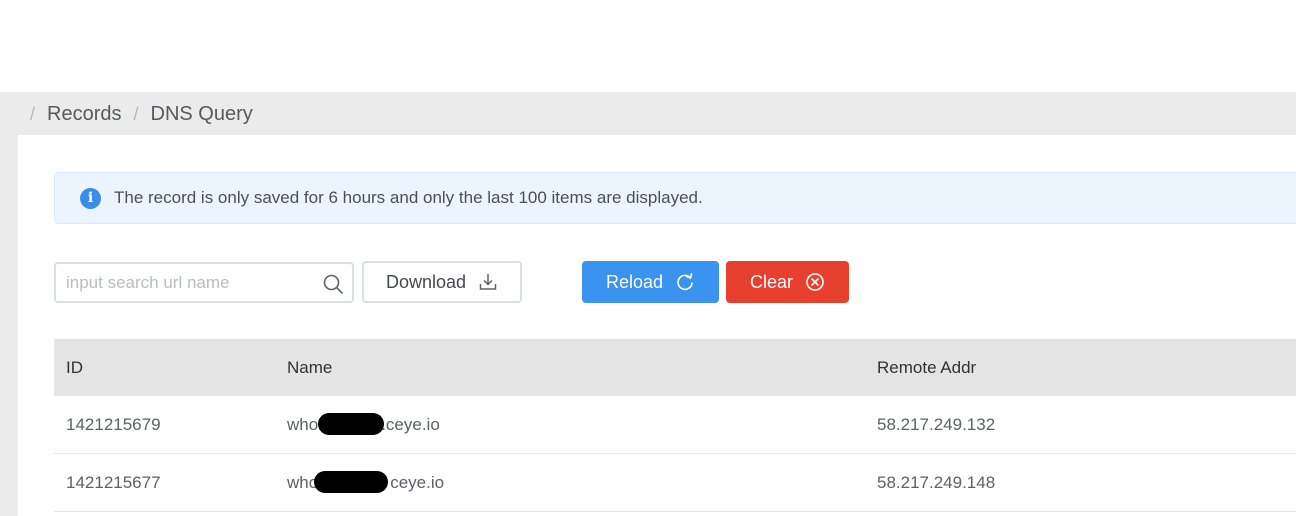  I want to click on name-prefix: who, so click(303, 424).